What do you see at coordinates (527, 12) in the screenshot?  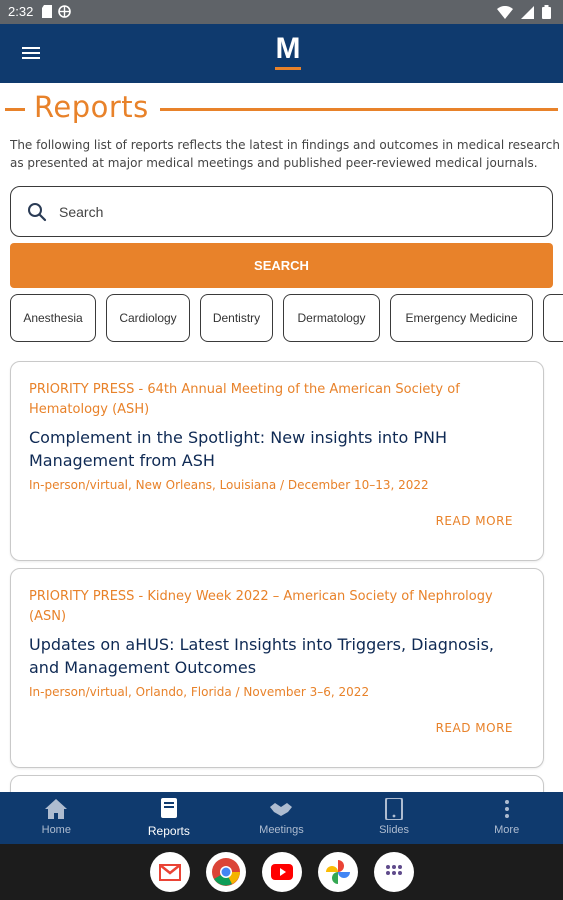 I see `signal-icon` at bounding box center [527, 12].